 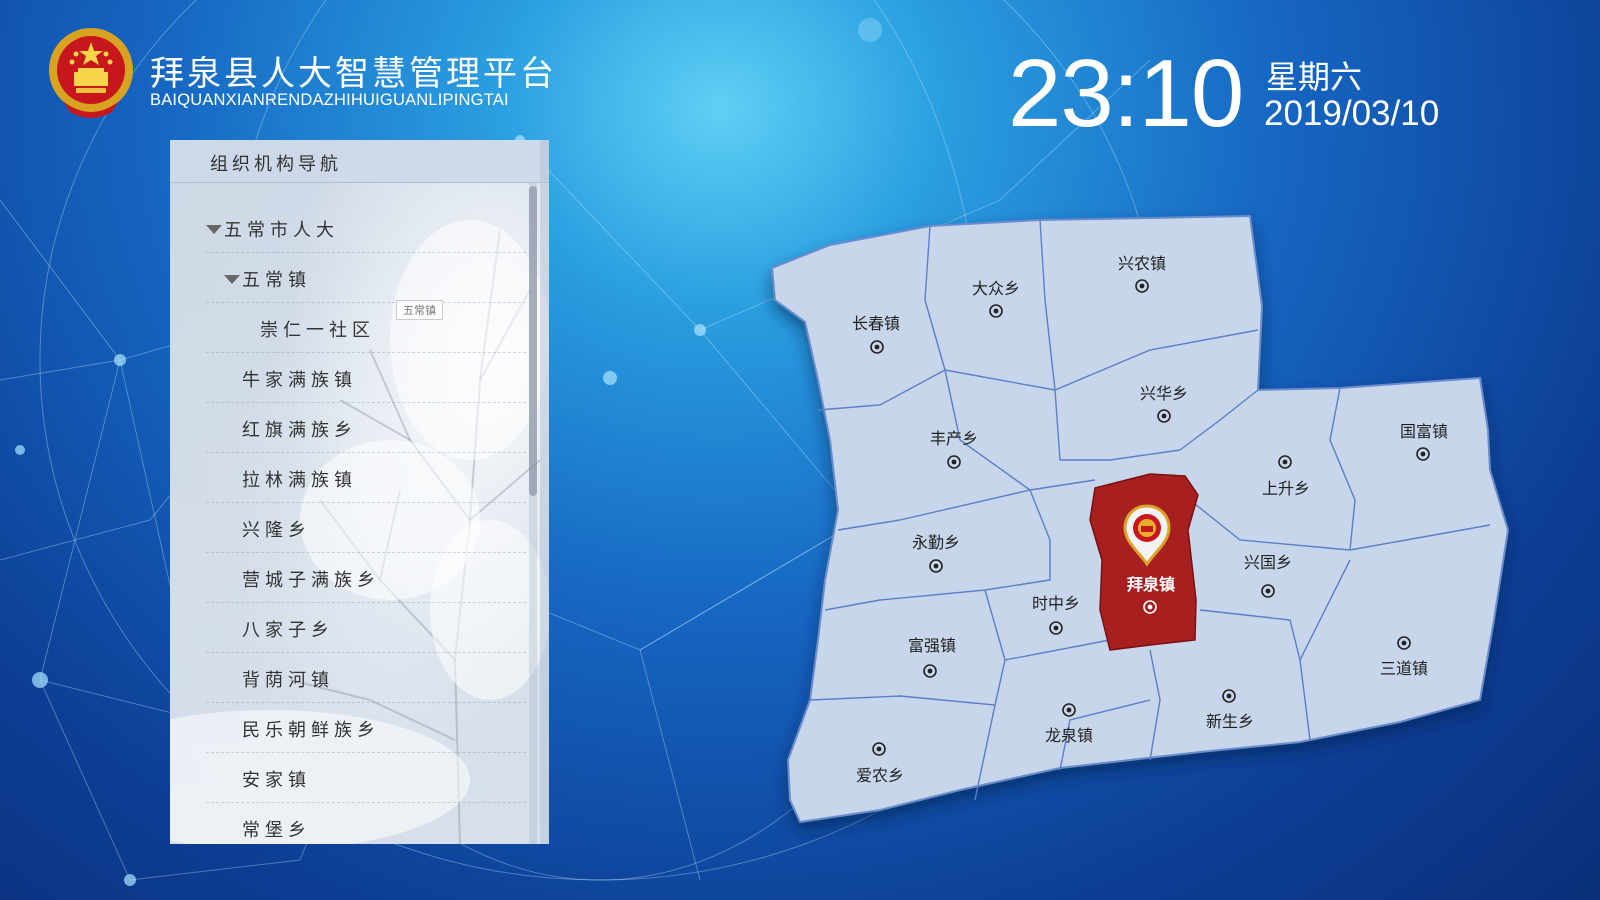 What do you see at coordinates (1069, 735) in the screenshot?
I see `town-label: 龙泉镇` at bounding box center [1069, 735].